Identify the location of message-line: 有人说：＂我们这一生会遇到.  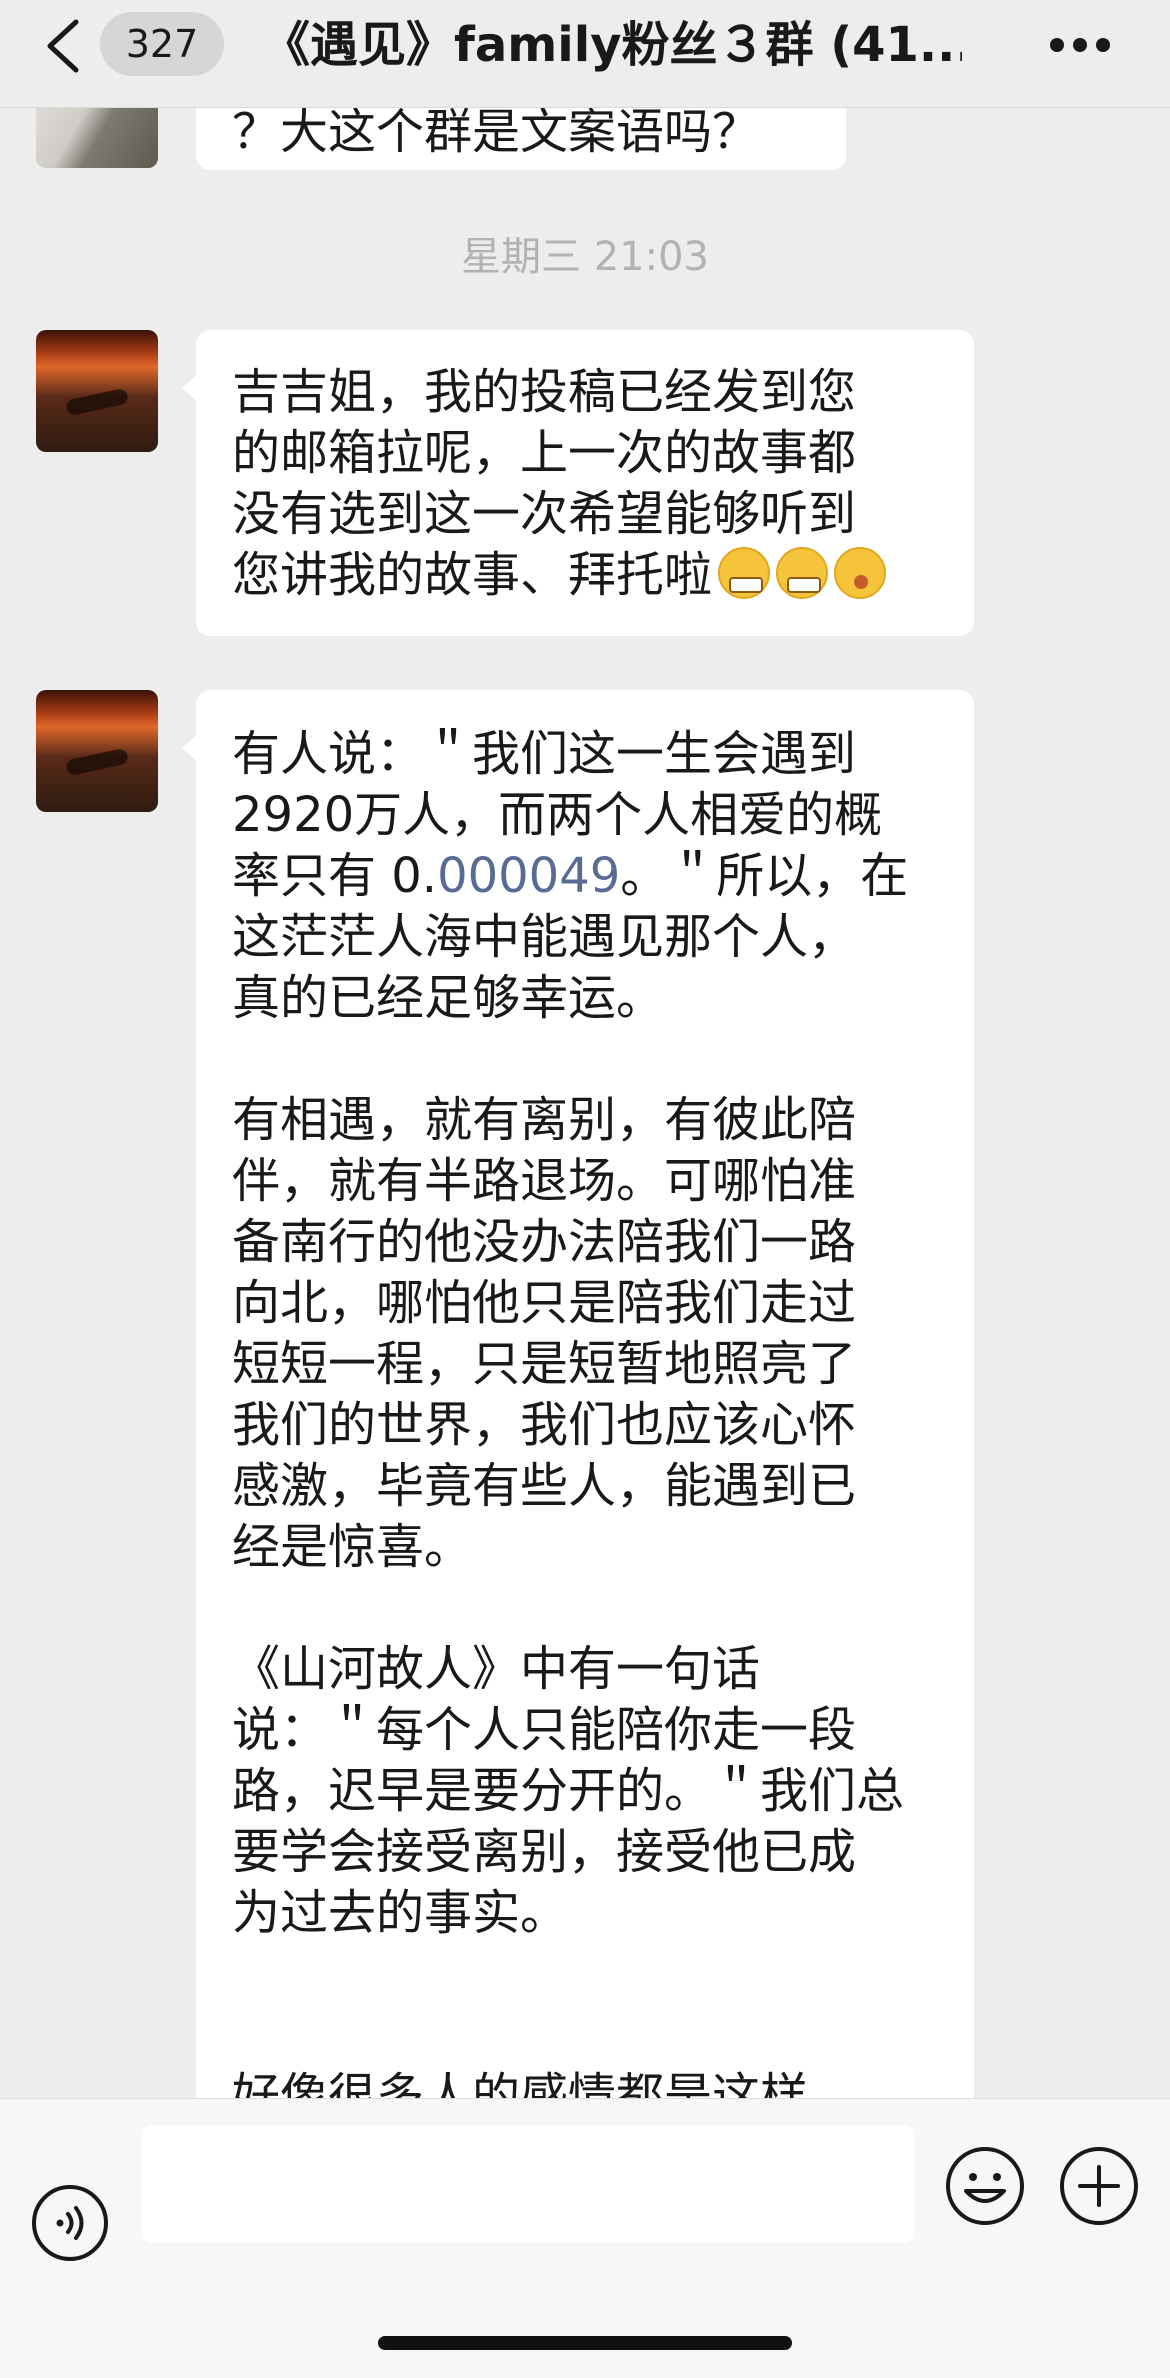
(544, 754).